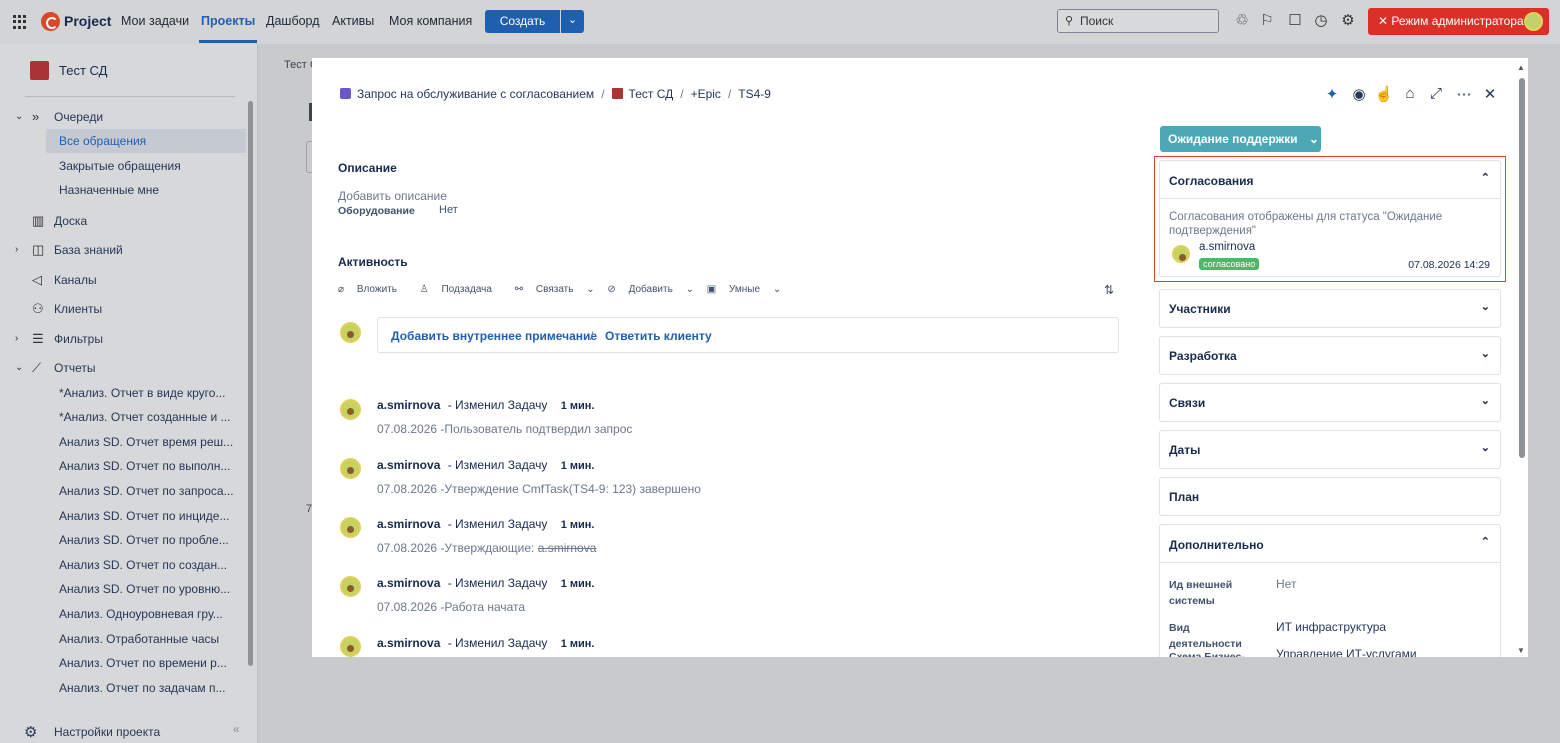 The width and height of the screenshot is (1560, 743). What do you see at coordinates (1359, 94) in the screenshot?
I see `watch-eye-icon: ◉` at bounding box center [1359, 94].